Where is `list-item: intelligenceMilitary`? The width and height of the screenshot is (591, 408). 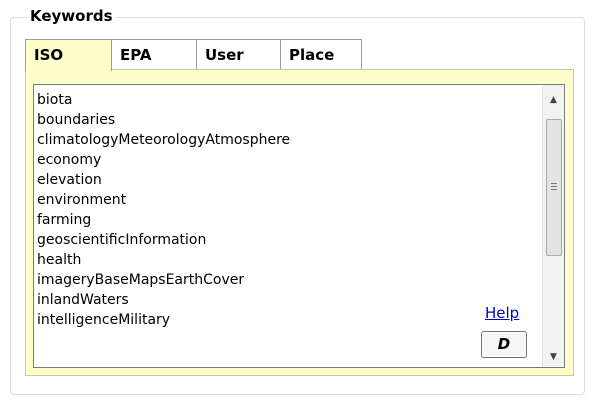 list-item: intelligenceMilitary is located at coordinates (285, 320).